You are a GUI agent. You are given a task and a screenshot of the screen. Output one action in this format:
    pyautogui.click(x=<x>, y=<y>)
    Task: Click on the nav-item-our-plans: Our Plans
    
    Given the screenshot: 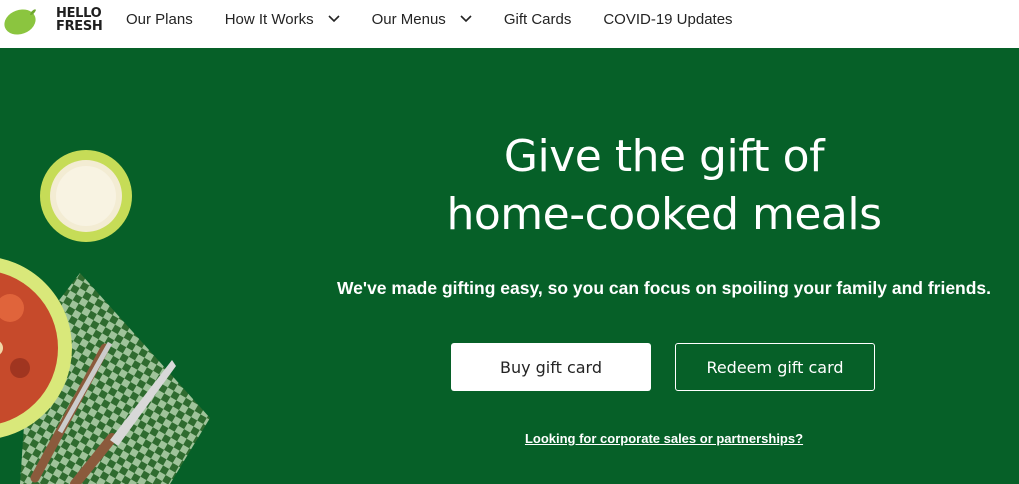 What is the action you would take?
    pyautogui.click(x=159, y=19)
    